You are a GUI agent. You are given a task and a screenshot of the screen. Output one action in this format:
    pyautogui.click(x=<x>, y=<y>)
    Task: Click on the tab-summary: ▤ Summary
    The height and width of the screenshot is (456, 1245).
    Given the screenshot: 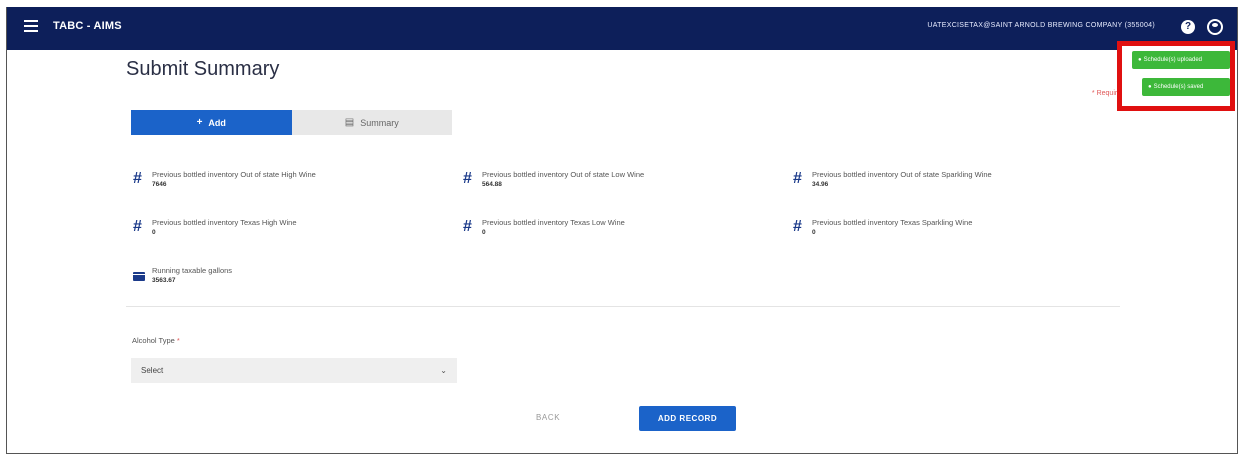 What is the action you would take?
    pyautogui.click(x=371, y=122)
    